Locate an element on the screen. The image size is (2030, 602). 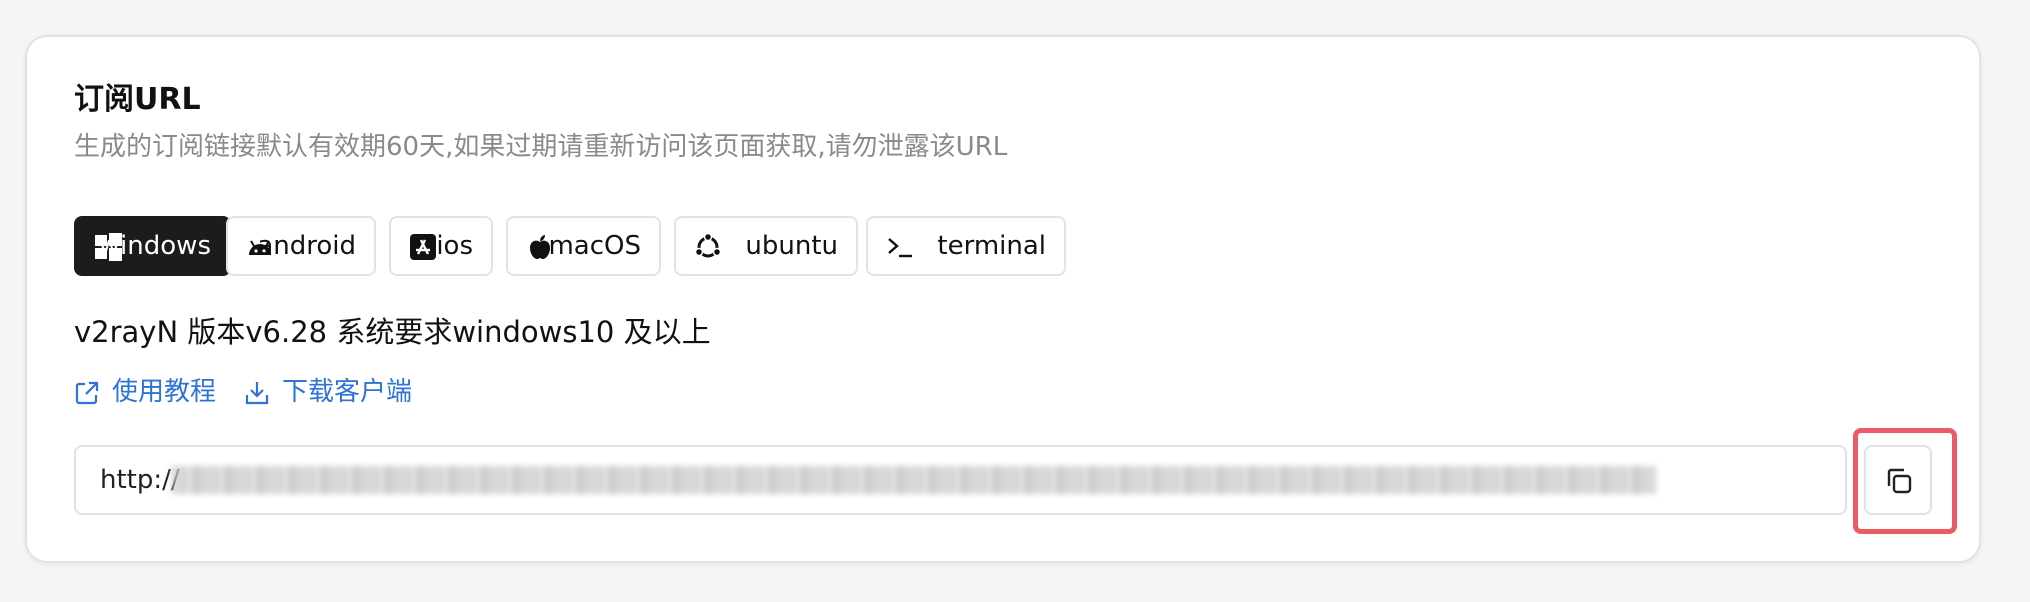
card-subtitle: 生成的订阅链接默认有效期60天,如果过期请重新访问该页面获取,请勿泄露该URL is located at coordinates (541, 147).